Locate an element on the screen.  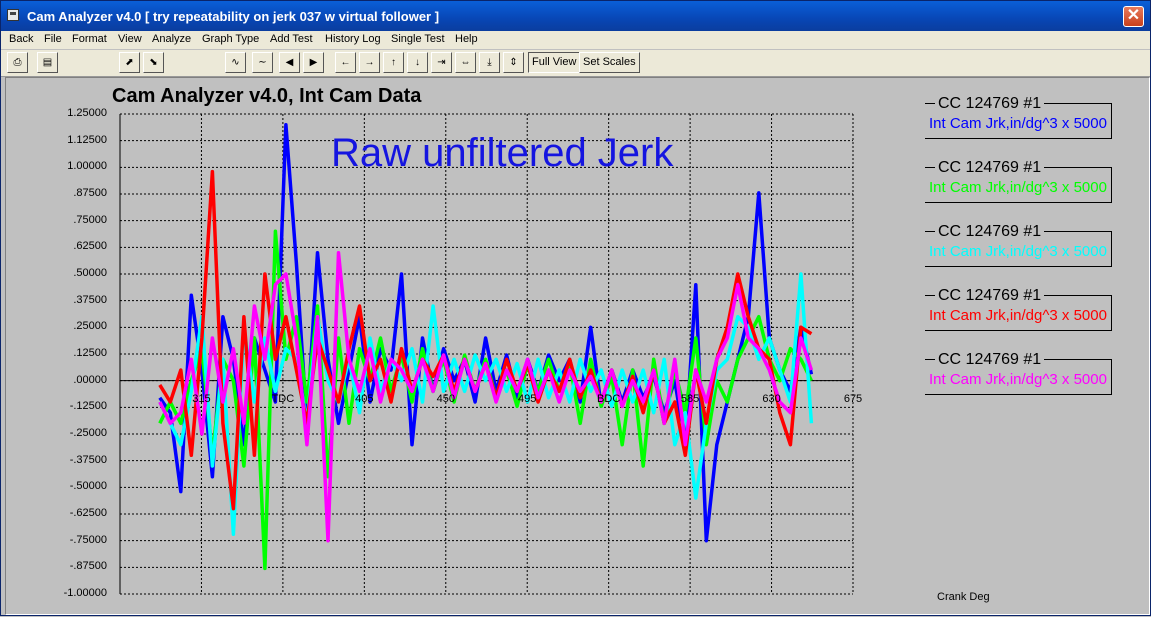
y-tick-label: .62500 is located at coordinates (90, 246).